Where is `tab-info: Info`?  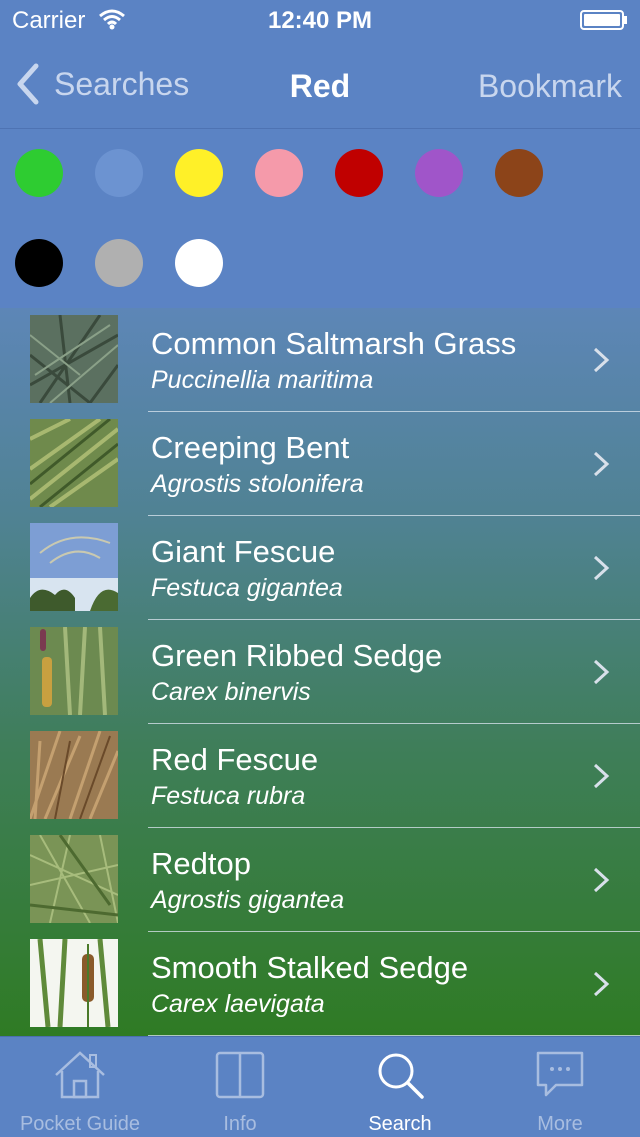 tab-info: Info is located at coordinates (240, 1087).